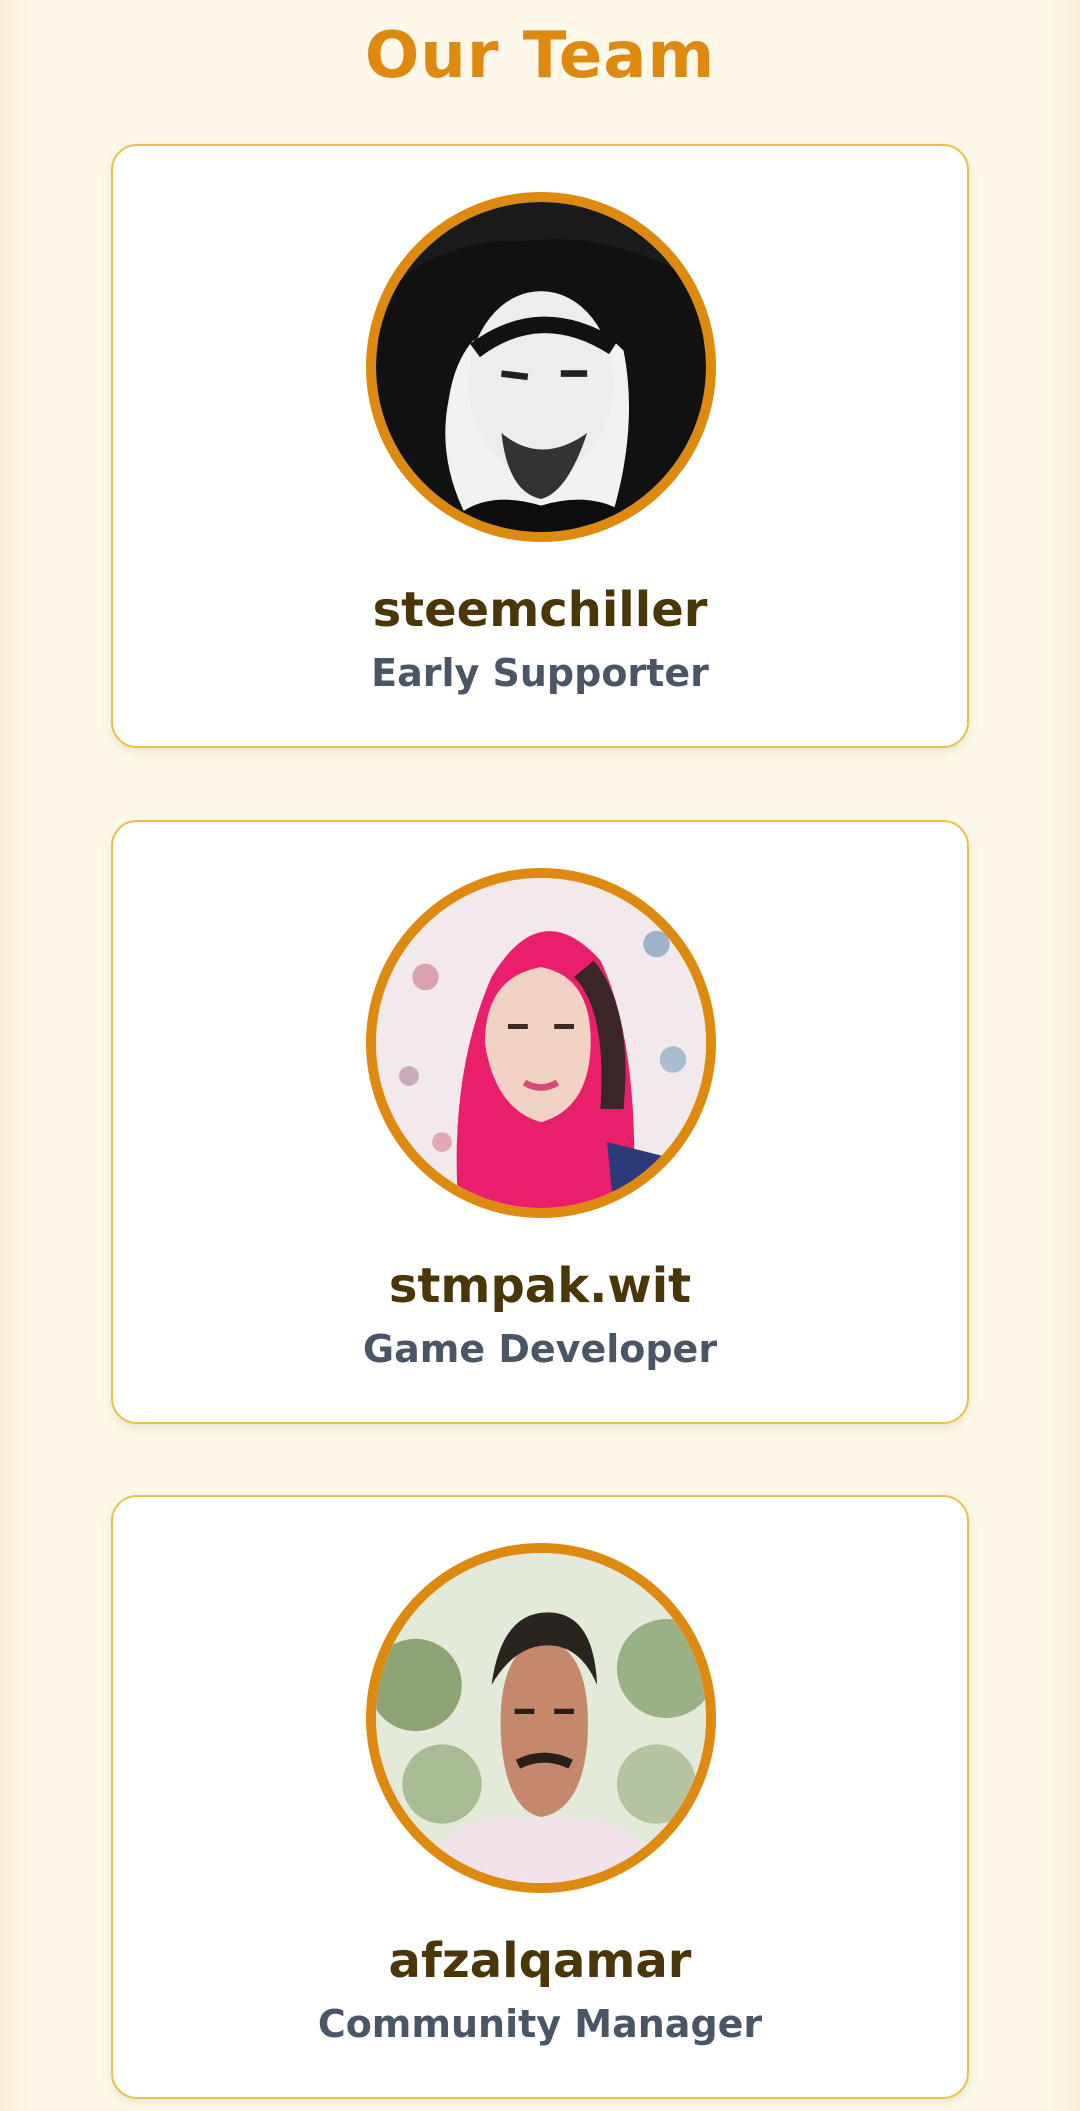 This screenshot has width=1080, height=2111. What do you see at coordinates (1063, 1055) in the screenshot?
I see `page-edge-right` at bounding box center [1063, 1055].